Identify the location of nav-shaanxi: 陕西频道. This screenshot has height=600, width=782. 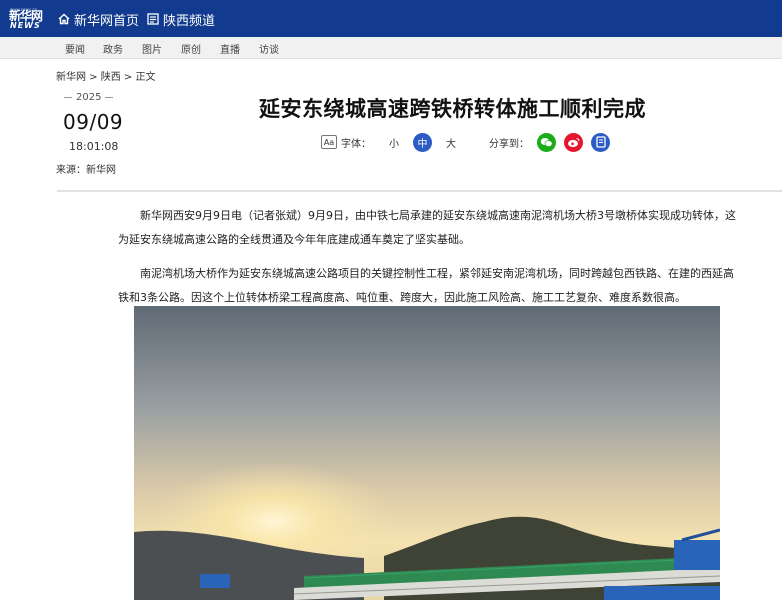
(181, 20).